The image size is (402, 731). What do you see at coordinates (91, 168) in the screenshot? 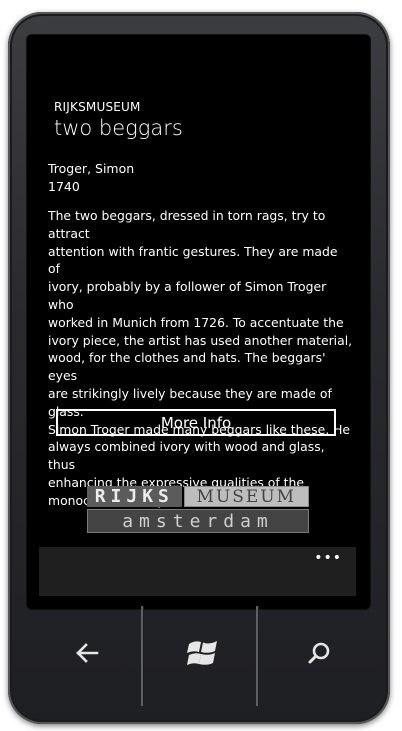
I see `artist-name: Troger, Simon` at bounding box center [91, 168].